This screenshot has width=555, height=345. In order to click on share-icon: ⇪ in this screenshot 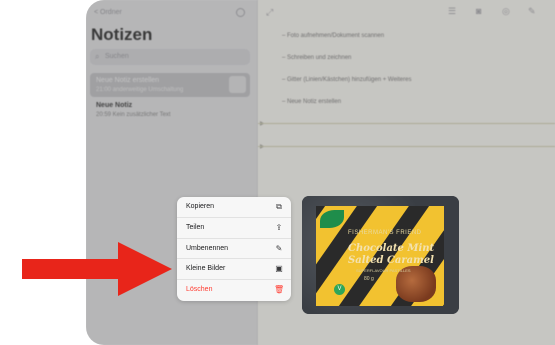, I will do `click(279, 227)`.